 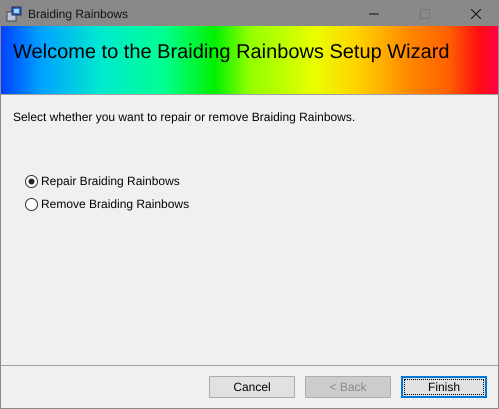 What do you see at coordinates (475, 13) in the screenshot?
I see `close-icon` at bounding box center [475, 13].